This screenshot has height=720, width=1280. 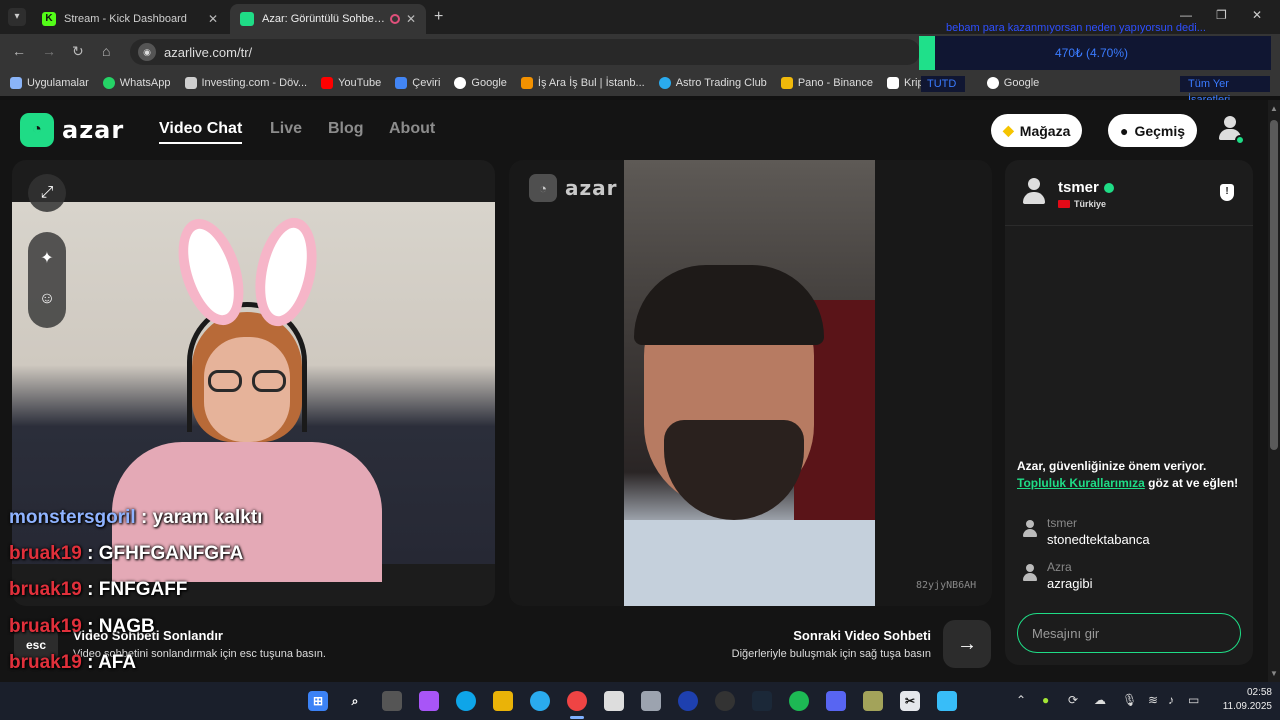 What do you see at coordinates (640, 701) in the screenshot?
I see `windows-taskbar: ⊞ ⌕ ✂ ⌃ ● ⟳ ☁ 🎙 ≋ ♪ ▭ 02:58 11.09.2025` at bounding box center [640, 701].